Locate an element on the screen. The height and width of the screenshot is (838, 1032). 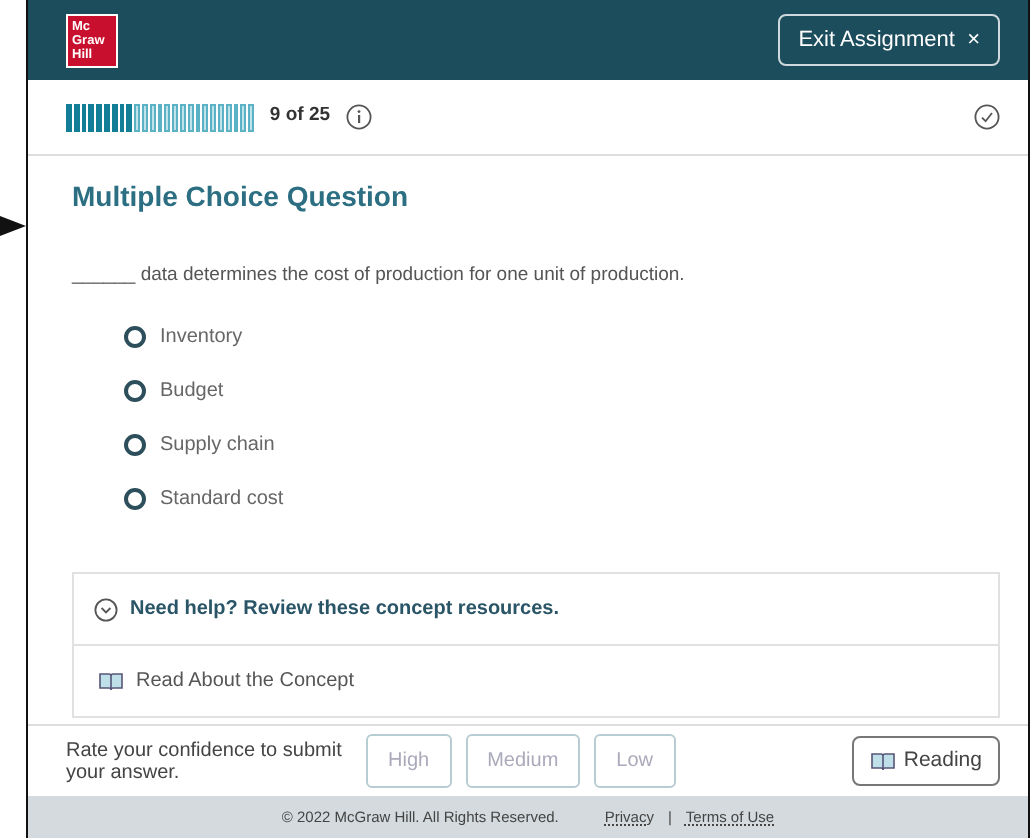
confidence-prompt: Rate your confidence to submit your answer. is located at coordinates (205, 761).